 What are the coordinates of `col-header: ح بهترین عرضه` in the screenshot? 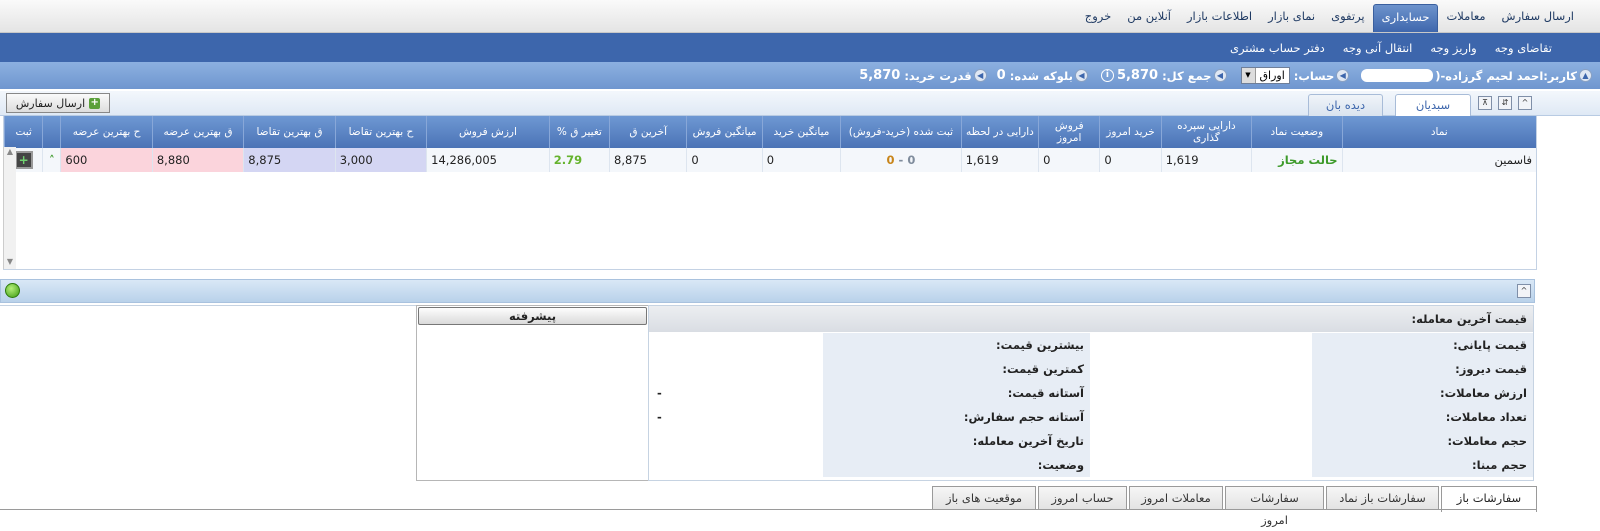 It's located at (106, 132).